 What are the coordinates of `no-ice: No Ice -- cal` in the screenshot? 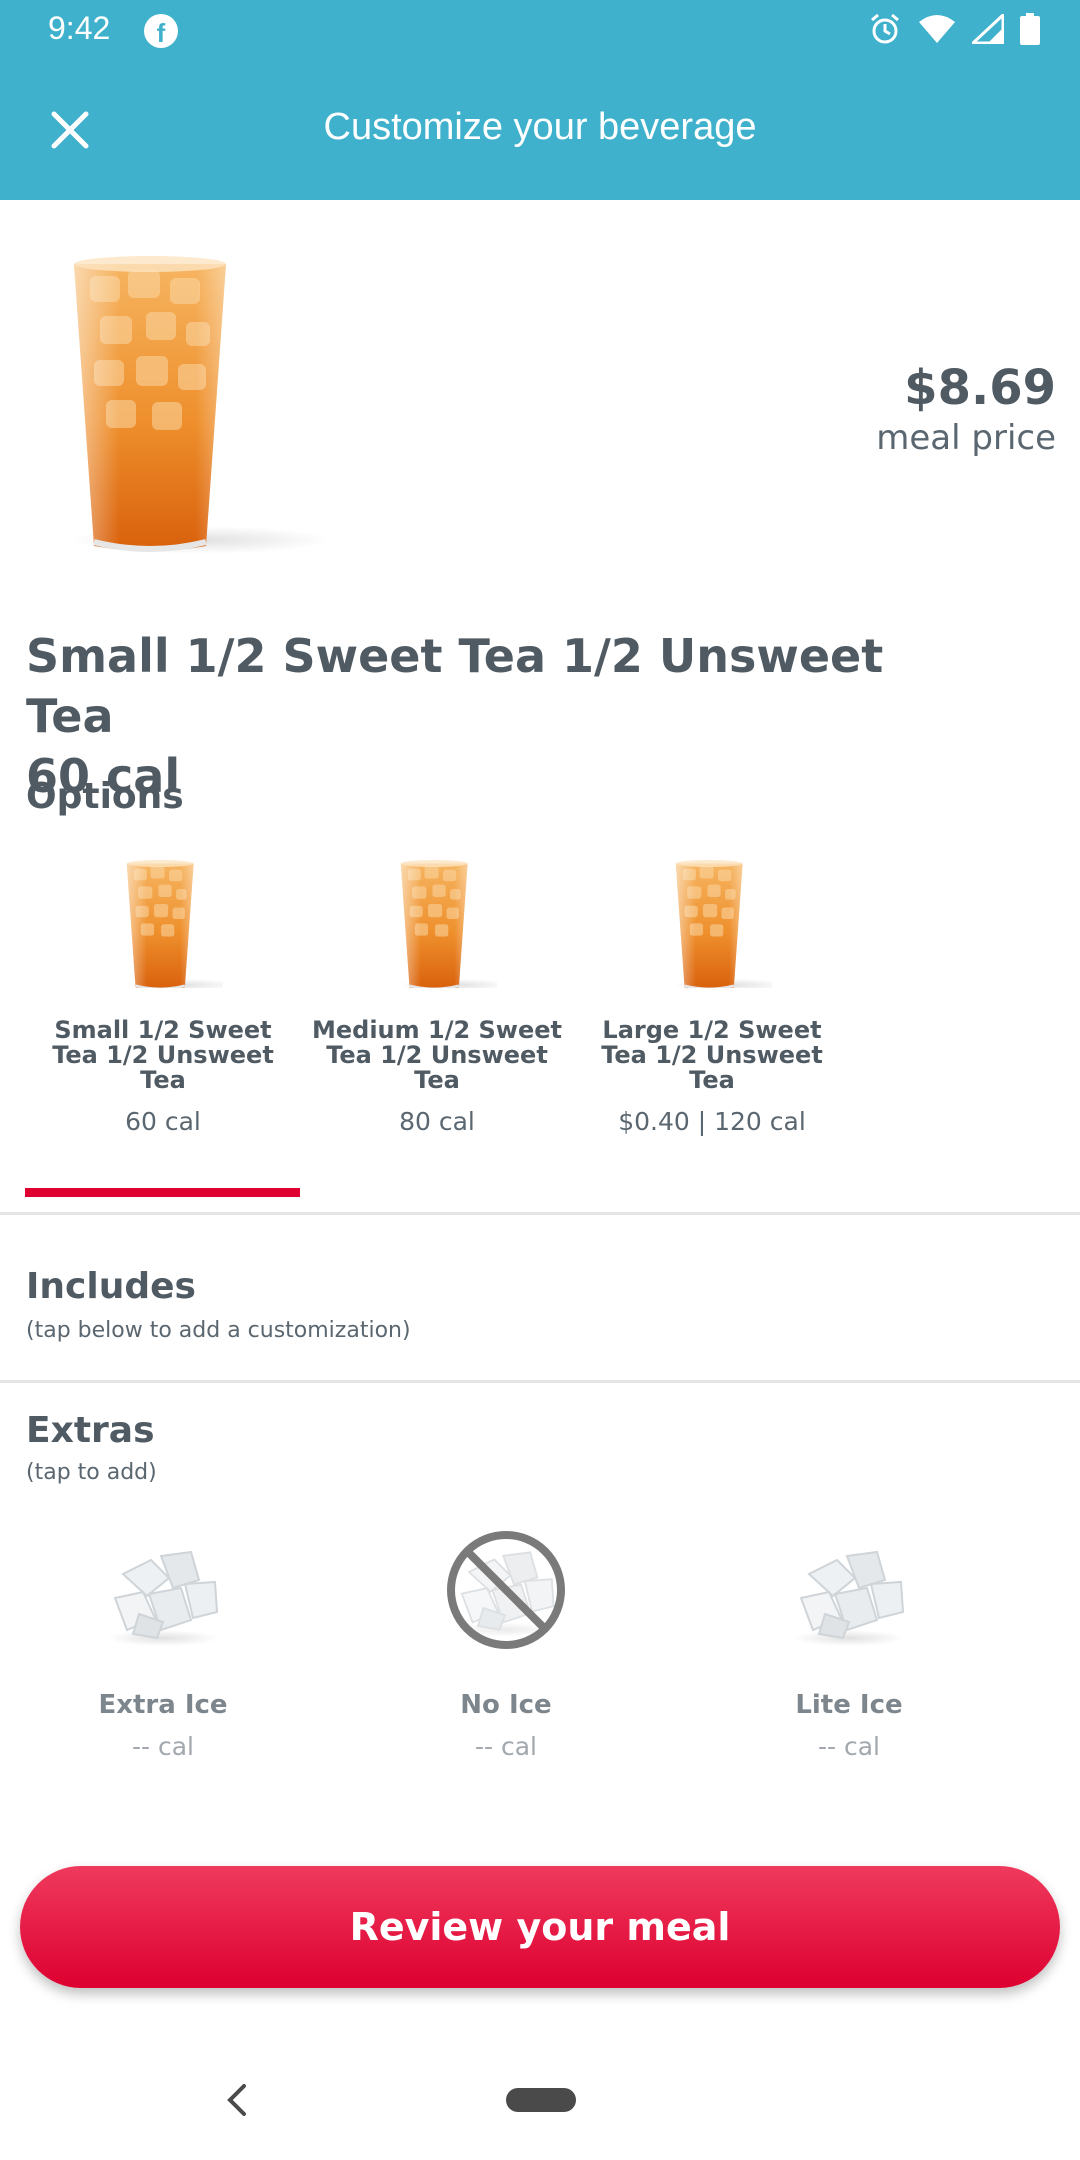 It's located at (506, 1645).